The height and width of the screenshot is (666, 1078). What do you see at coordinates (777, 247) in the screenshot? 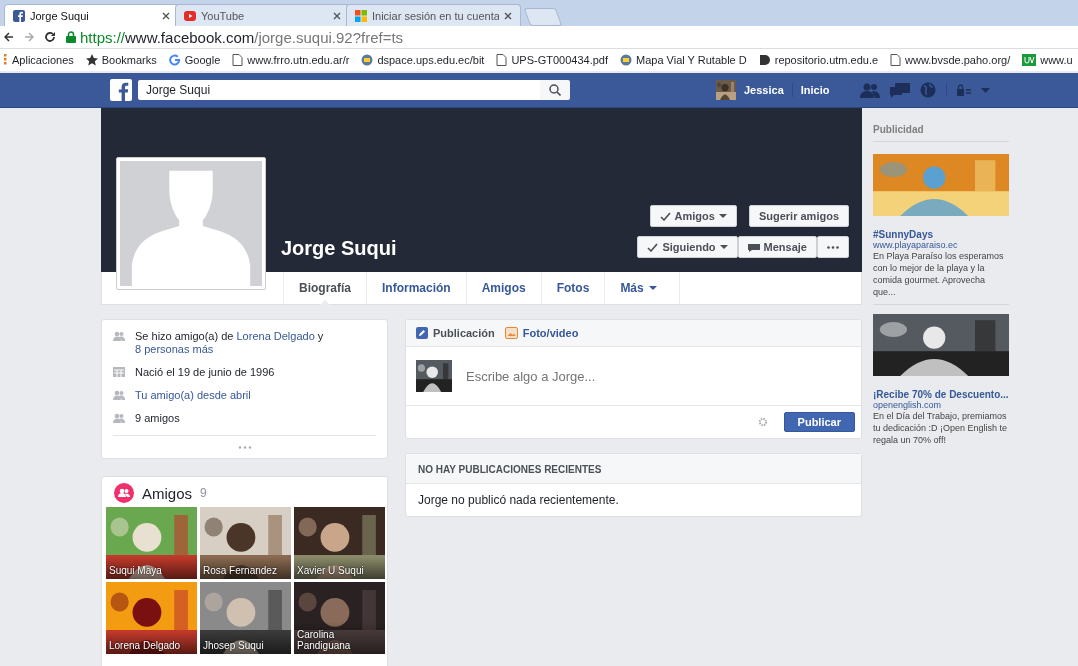
I see `action-button: Mensaje` at bounding box center [777, 247].